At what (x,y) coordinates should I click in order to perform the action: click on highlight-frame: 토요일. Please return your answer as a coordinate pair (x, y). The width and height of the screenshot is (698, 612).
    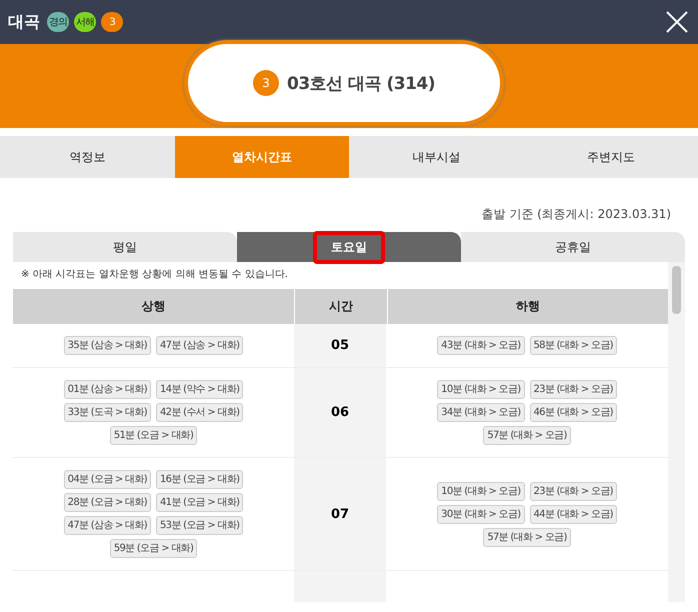
    Looking at the image, I should click on (349, 247).